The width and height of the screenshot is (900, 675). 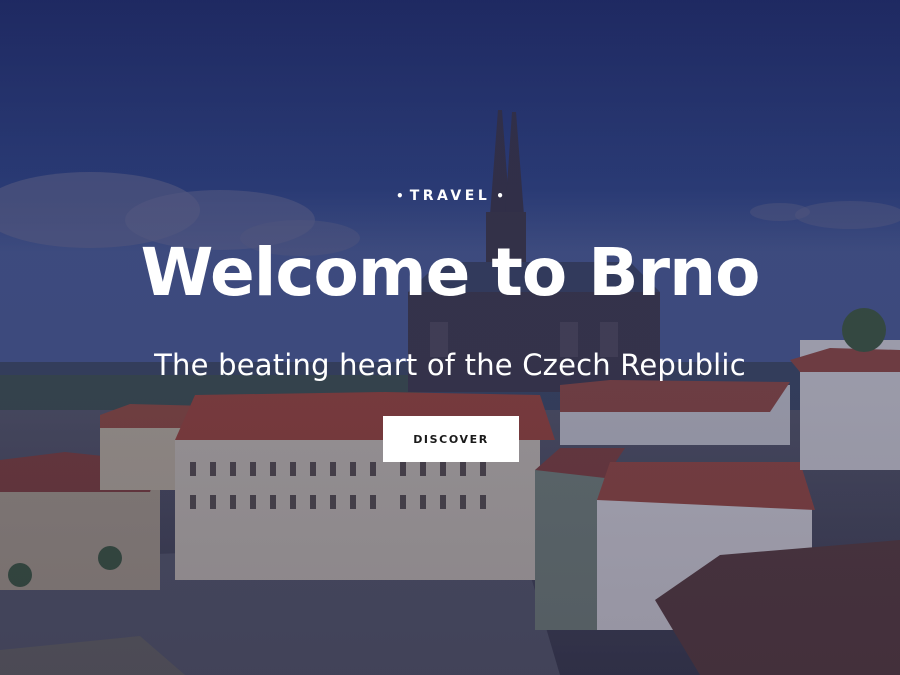 I want to click on eyebrow-text: TRAVEL, so click(x=450, y=196).